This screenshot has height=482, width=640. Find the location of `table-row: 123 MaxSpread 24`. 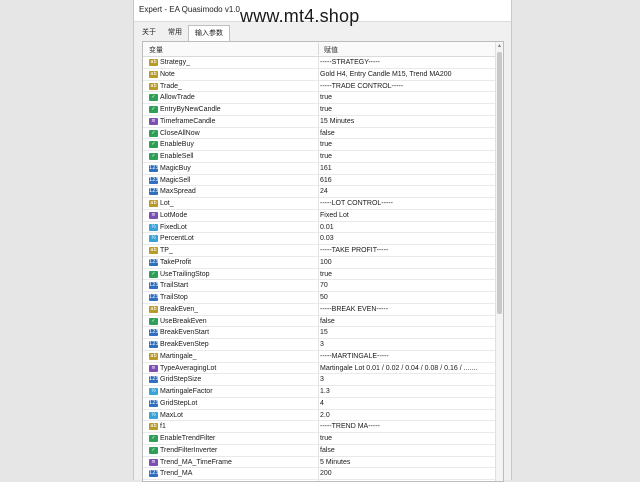

table-row: 123 MaxSpread 24 is located at coordinates (319, 192).